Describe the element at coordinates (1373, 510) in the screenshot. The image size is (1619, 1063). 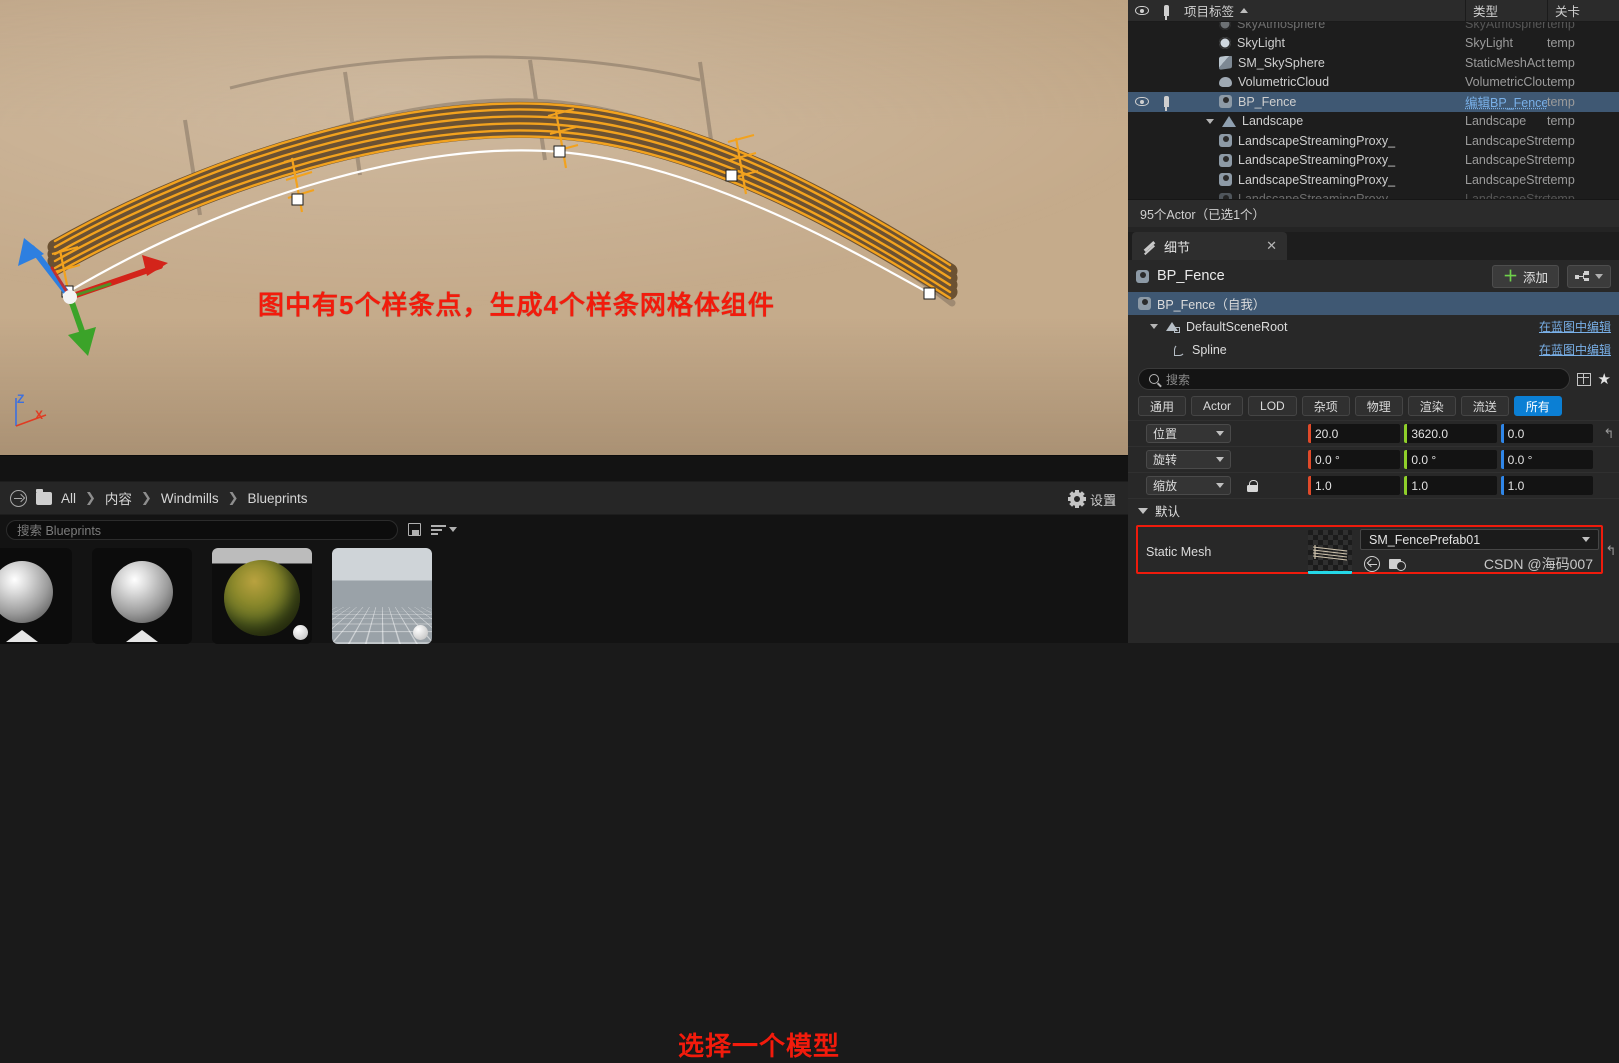
I see `section-header-default: 默认` at that location.